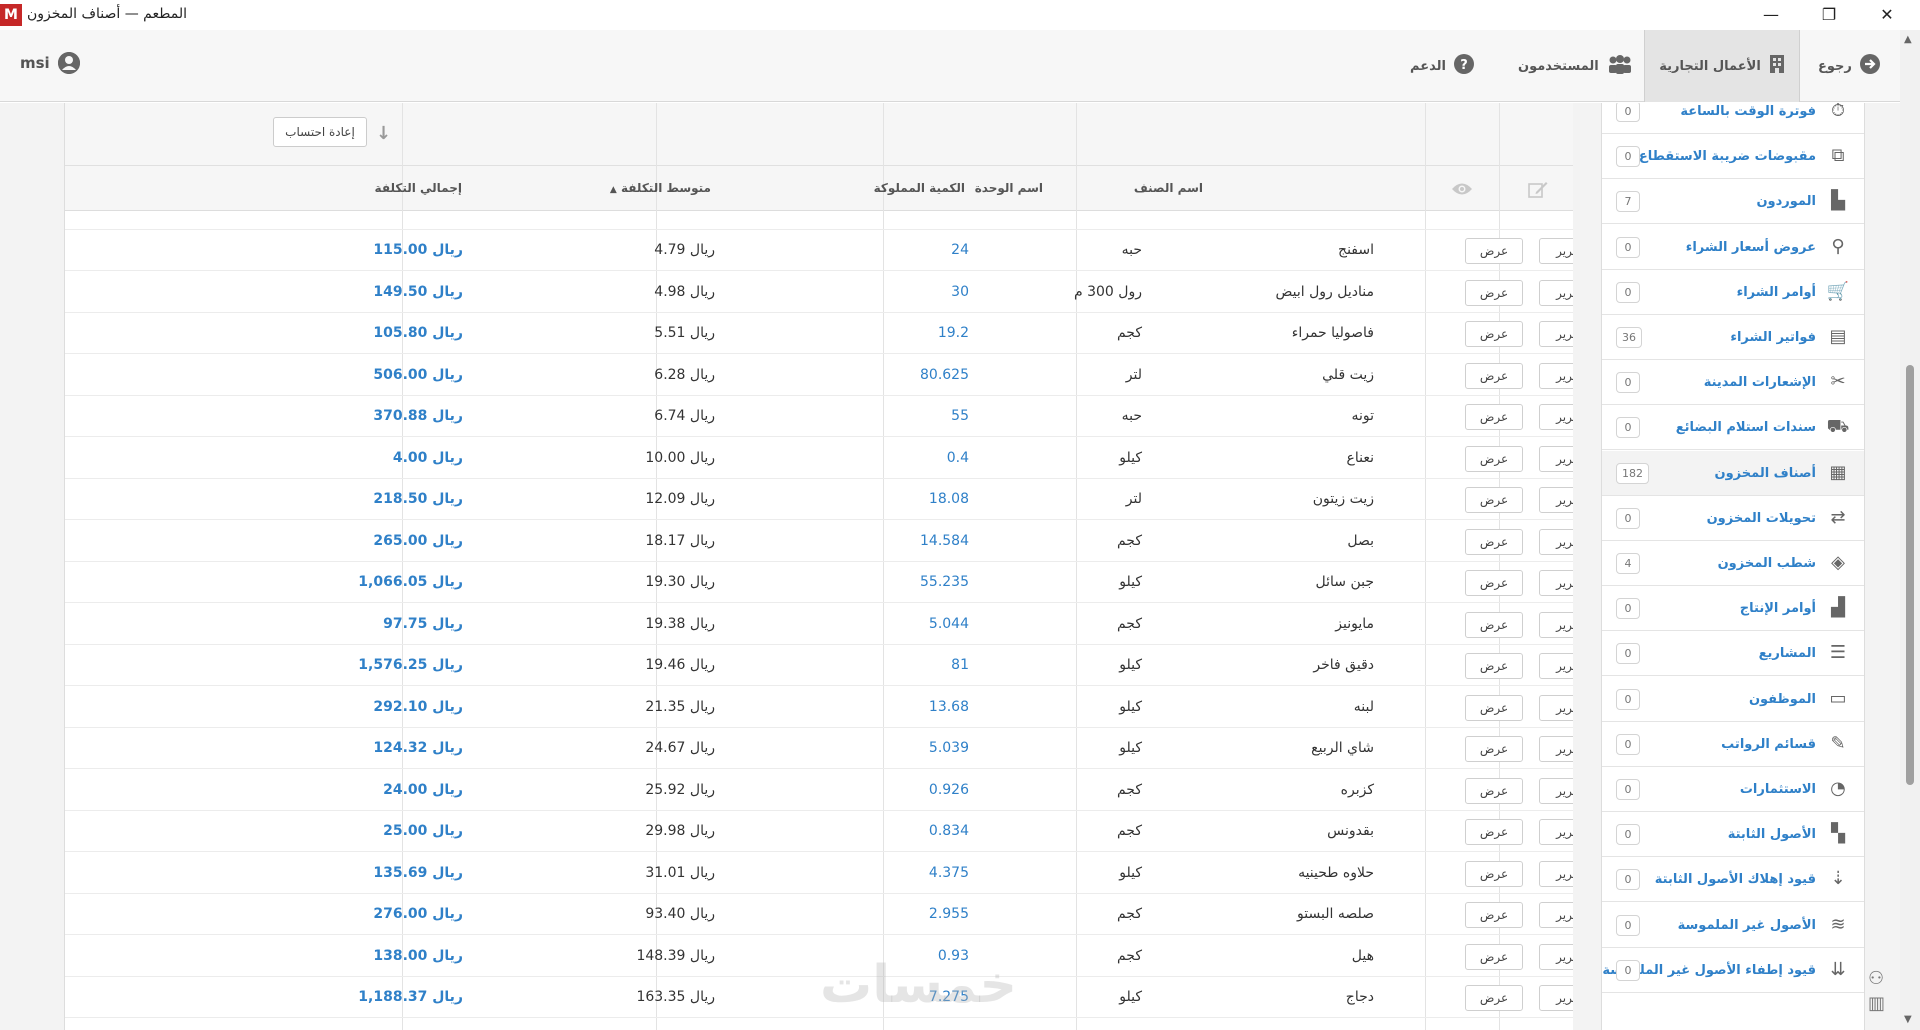 The image size is (1920, 1030). Describe the element at coordinates (1733, 880) in the screenshot. I see `sidebar-item: ⇣ قيود إهلاك الأصول الثابتة 0` at that location.